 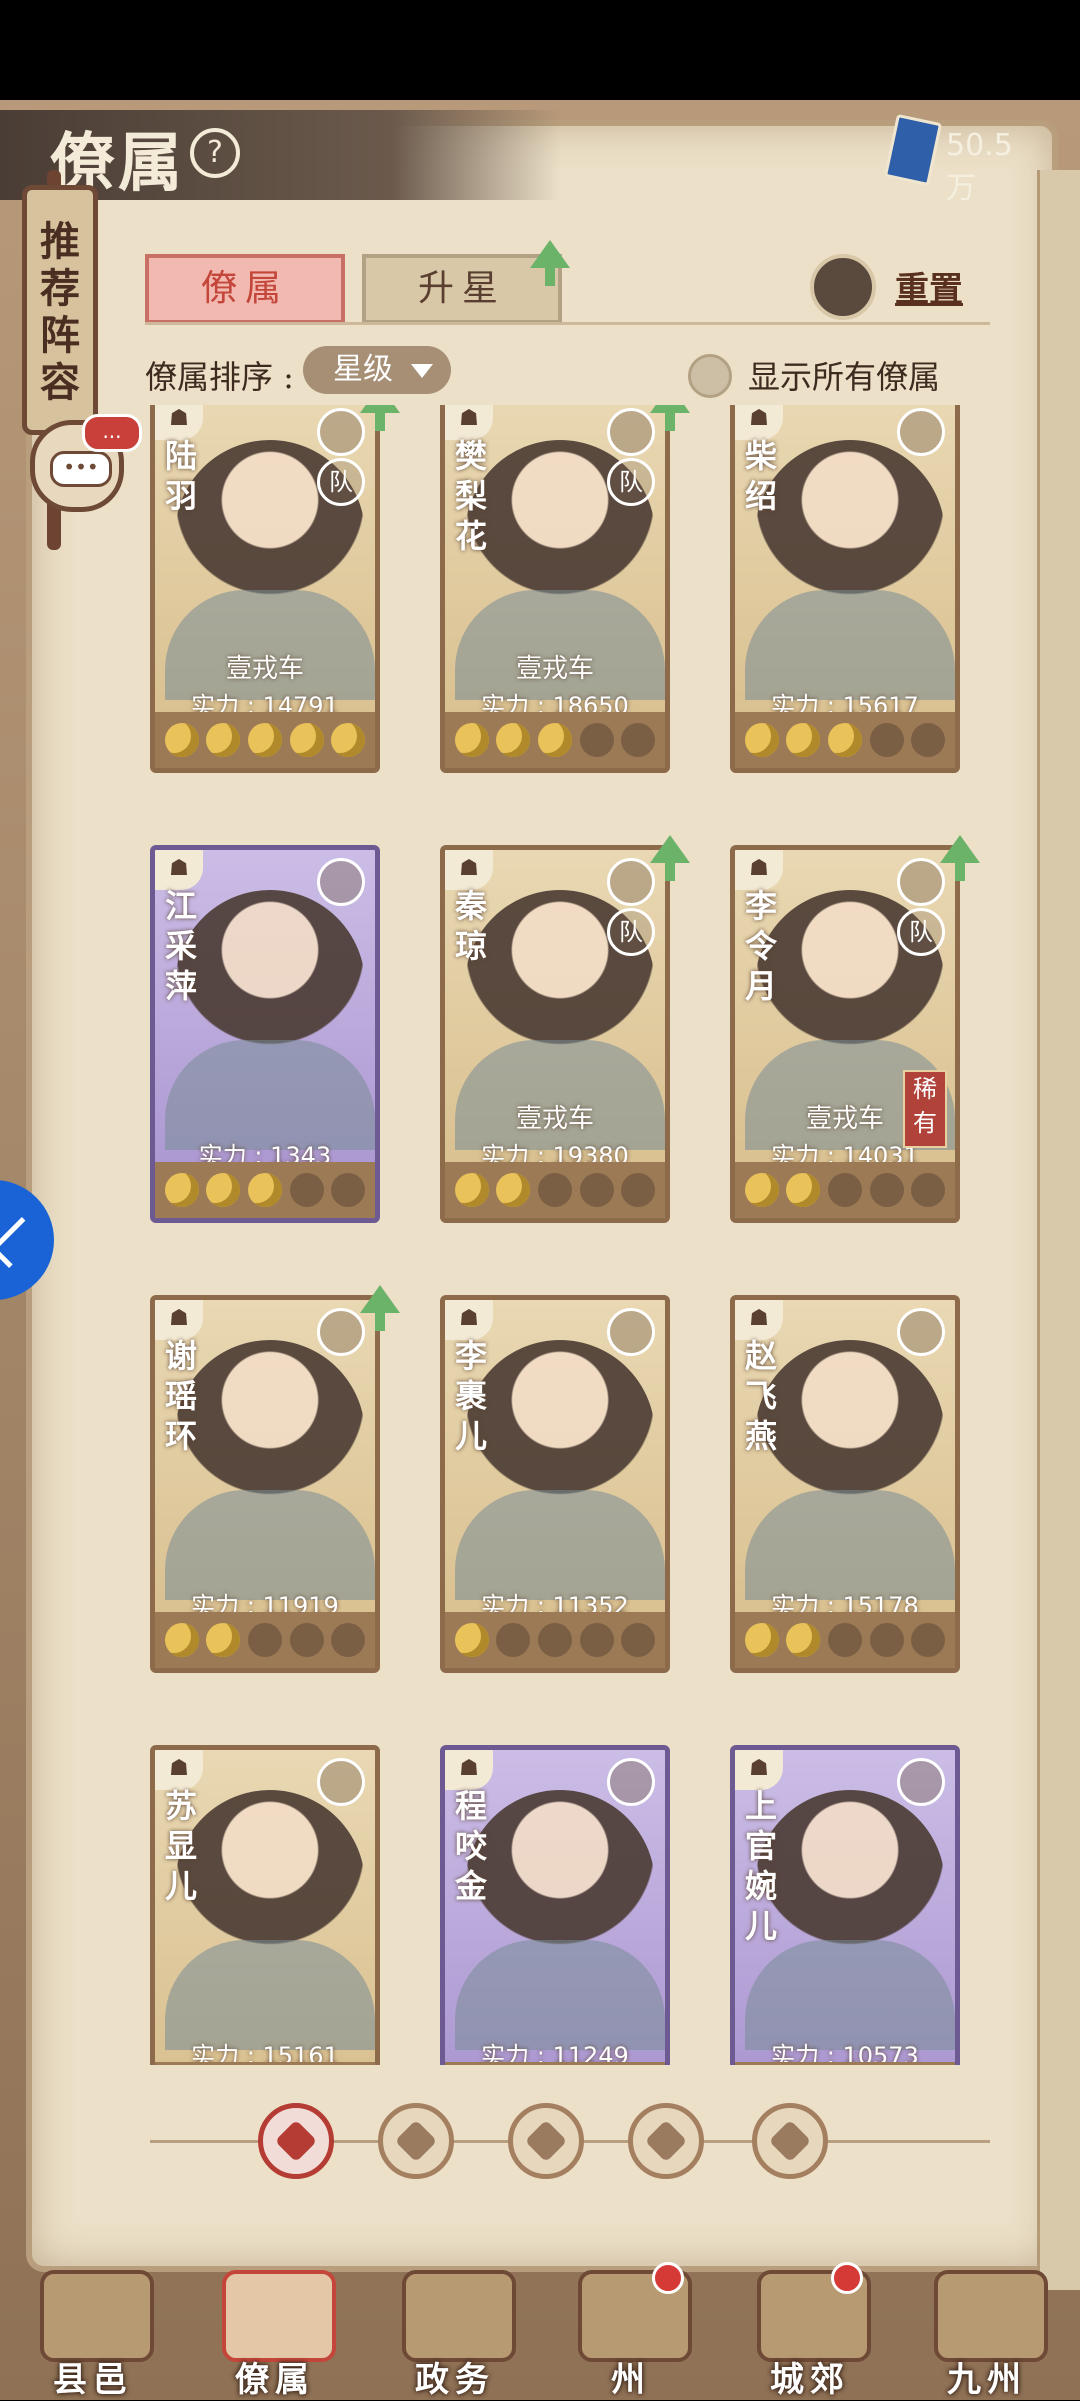 What do you see at coordinates (844, 377) in the screenshot?
I see `show-all-label: 显示所有僚属` at bounding box center [844, 377].